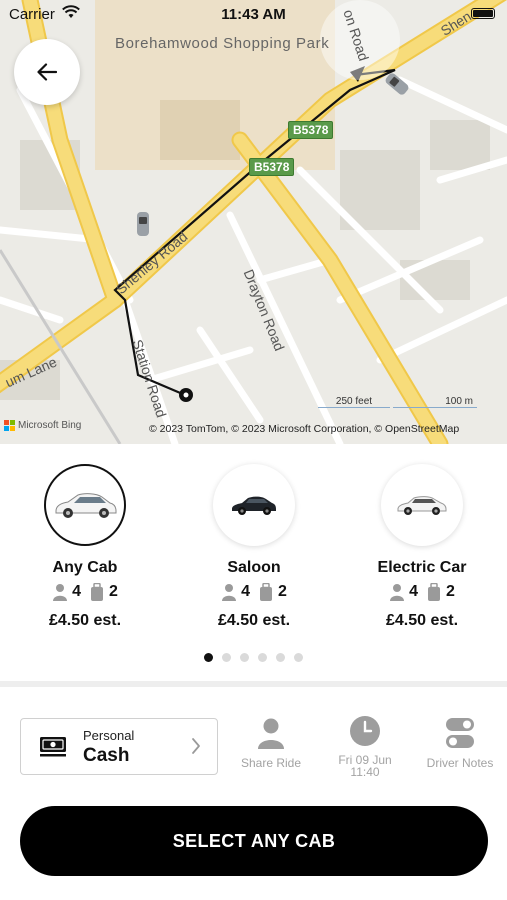 The height and width of the screenshot is (900, 507). Describe the element at coordinates (460, 763) in the screenshot. I see `driver-notes-label: Driver Notes` at that location.